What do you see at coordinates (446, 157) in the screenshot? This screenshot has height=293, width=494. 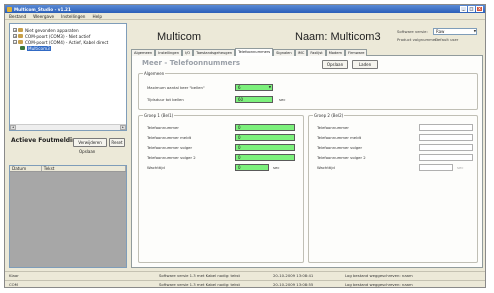 I see `g2-telefoonnummer-volger2-input` at bounding box center [446, 157].